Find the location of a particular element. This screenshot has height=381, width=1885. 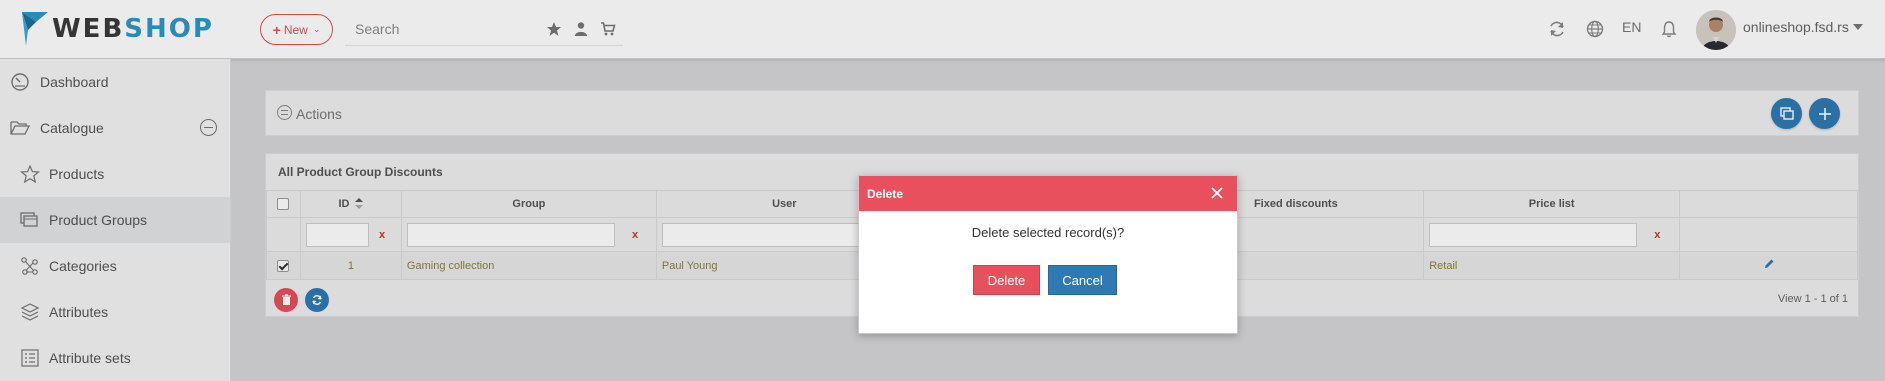

logo-flag-icon is located at coordinates (35, 29).